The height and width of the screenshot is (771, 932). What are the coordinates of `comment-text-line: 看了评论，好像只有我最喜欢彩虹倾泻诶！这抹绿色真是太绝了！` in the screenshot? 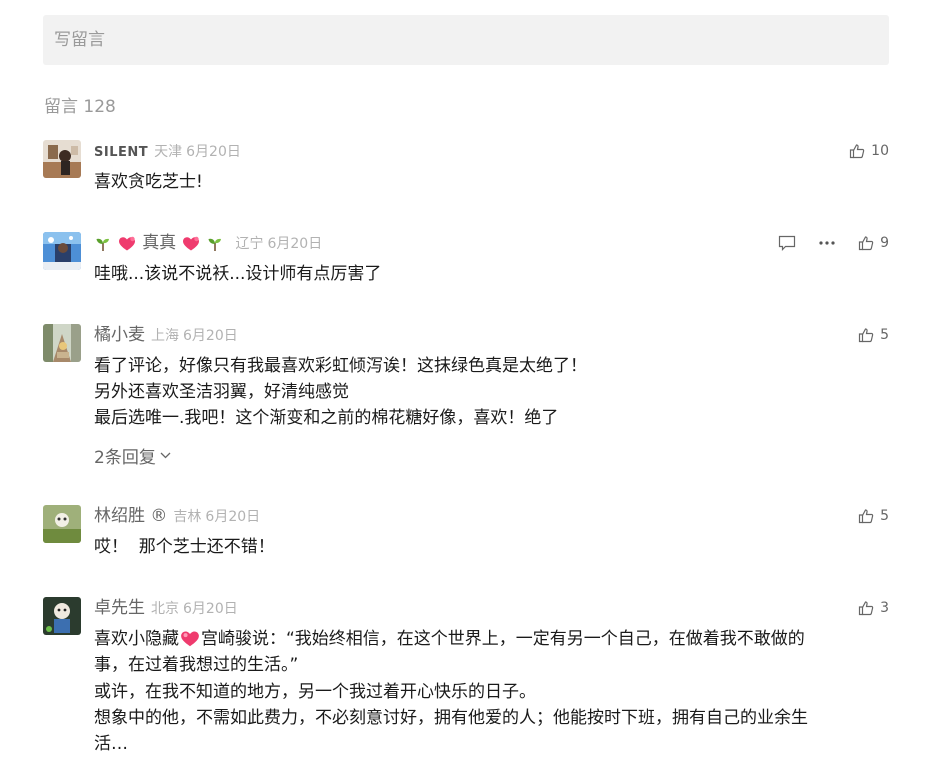 It's located at (340, 366).